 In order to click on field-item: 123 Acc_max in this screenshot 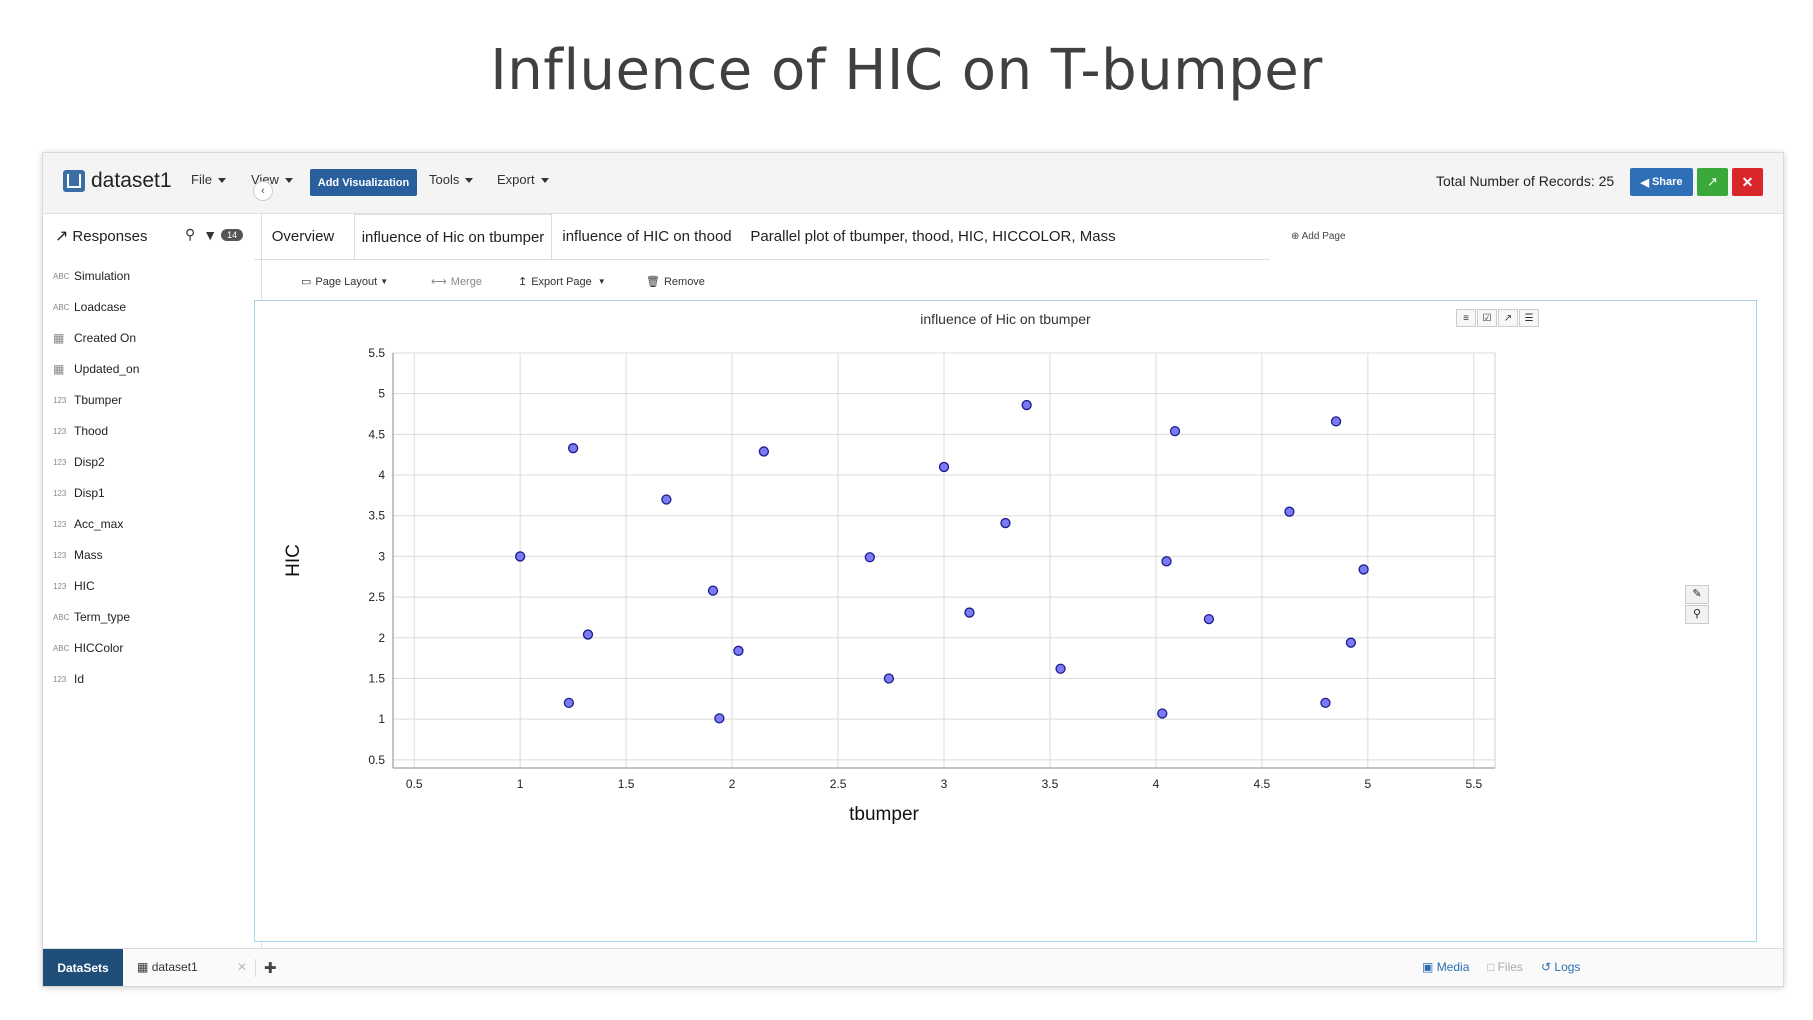, I will do `click(88, 524)`.